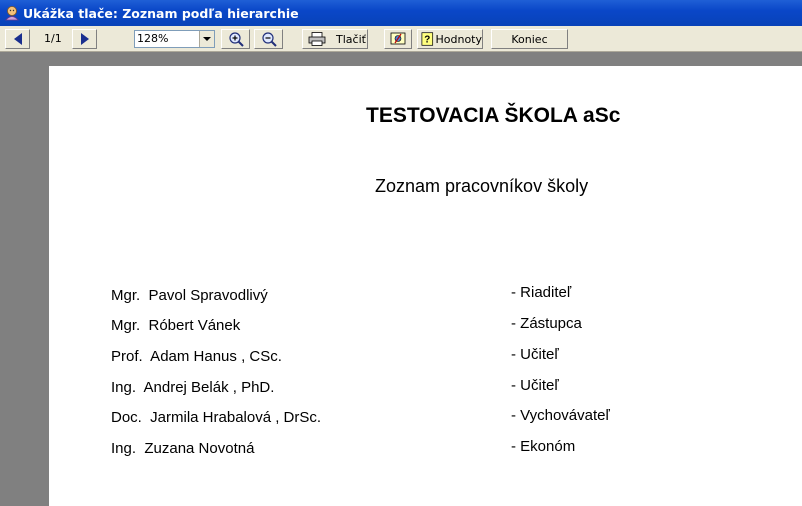 This screenshot has height=506, width=802. I want to click on zoom-in-button, so click(235, 39).